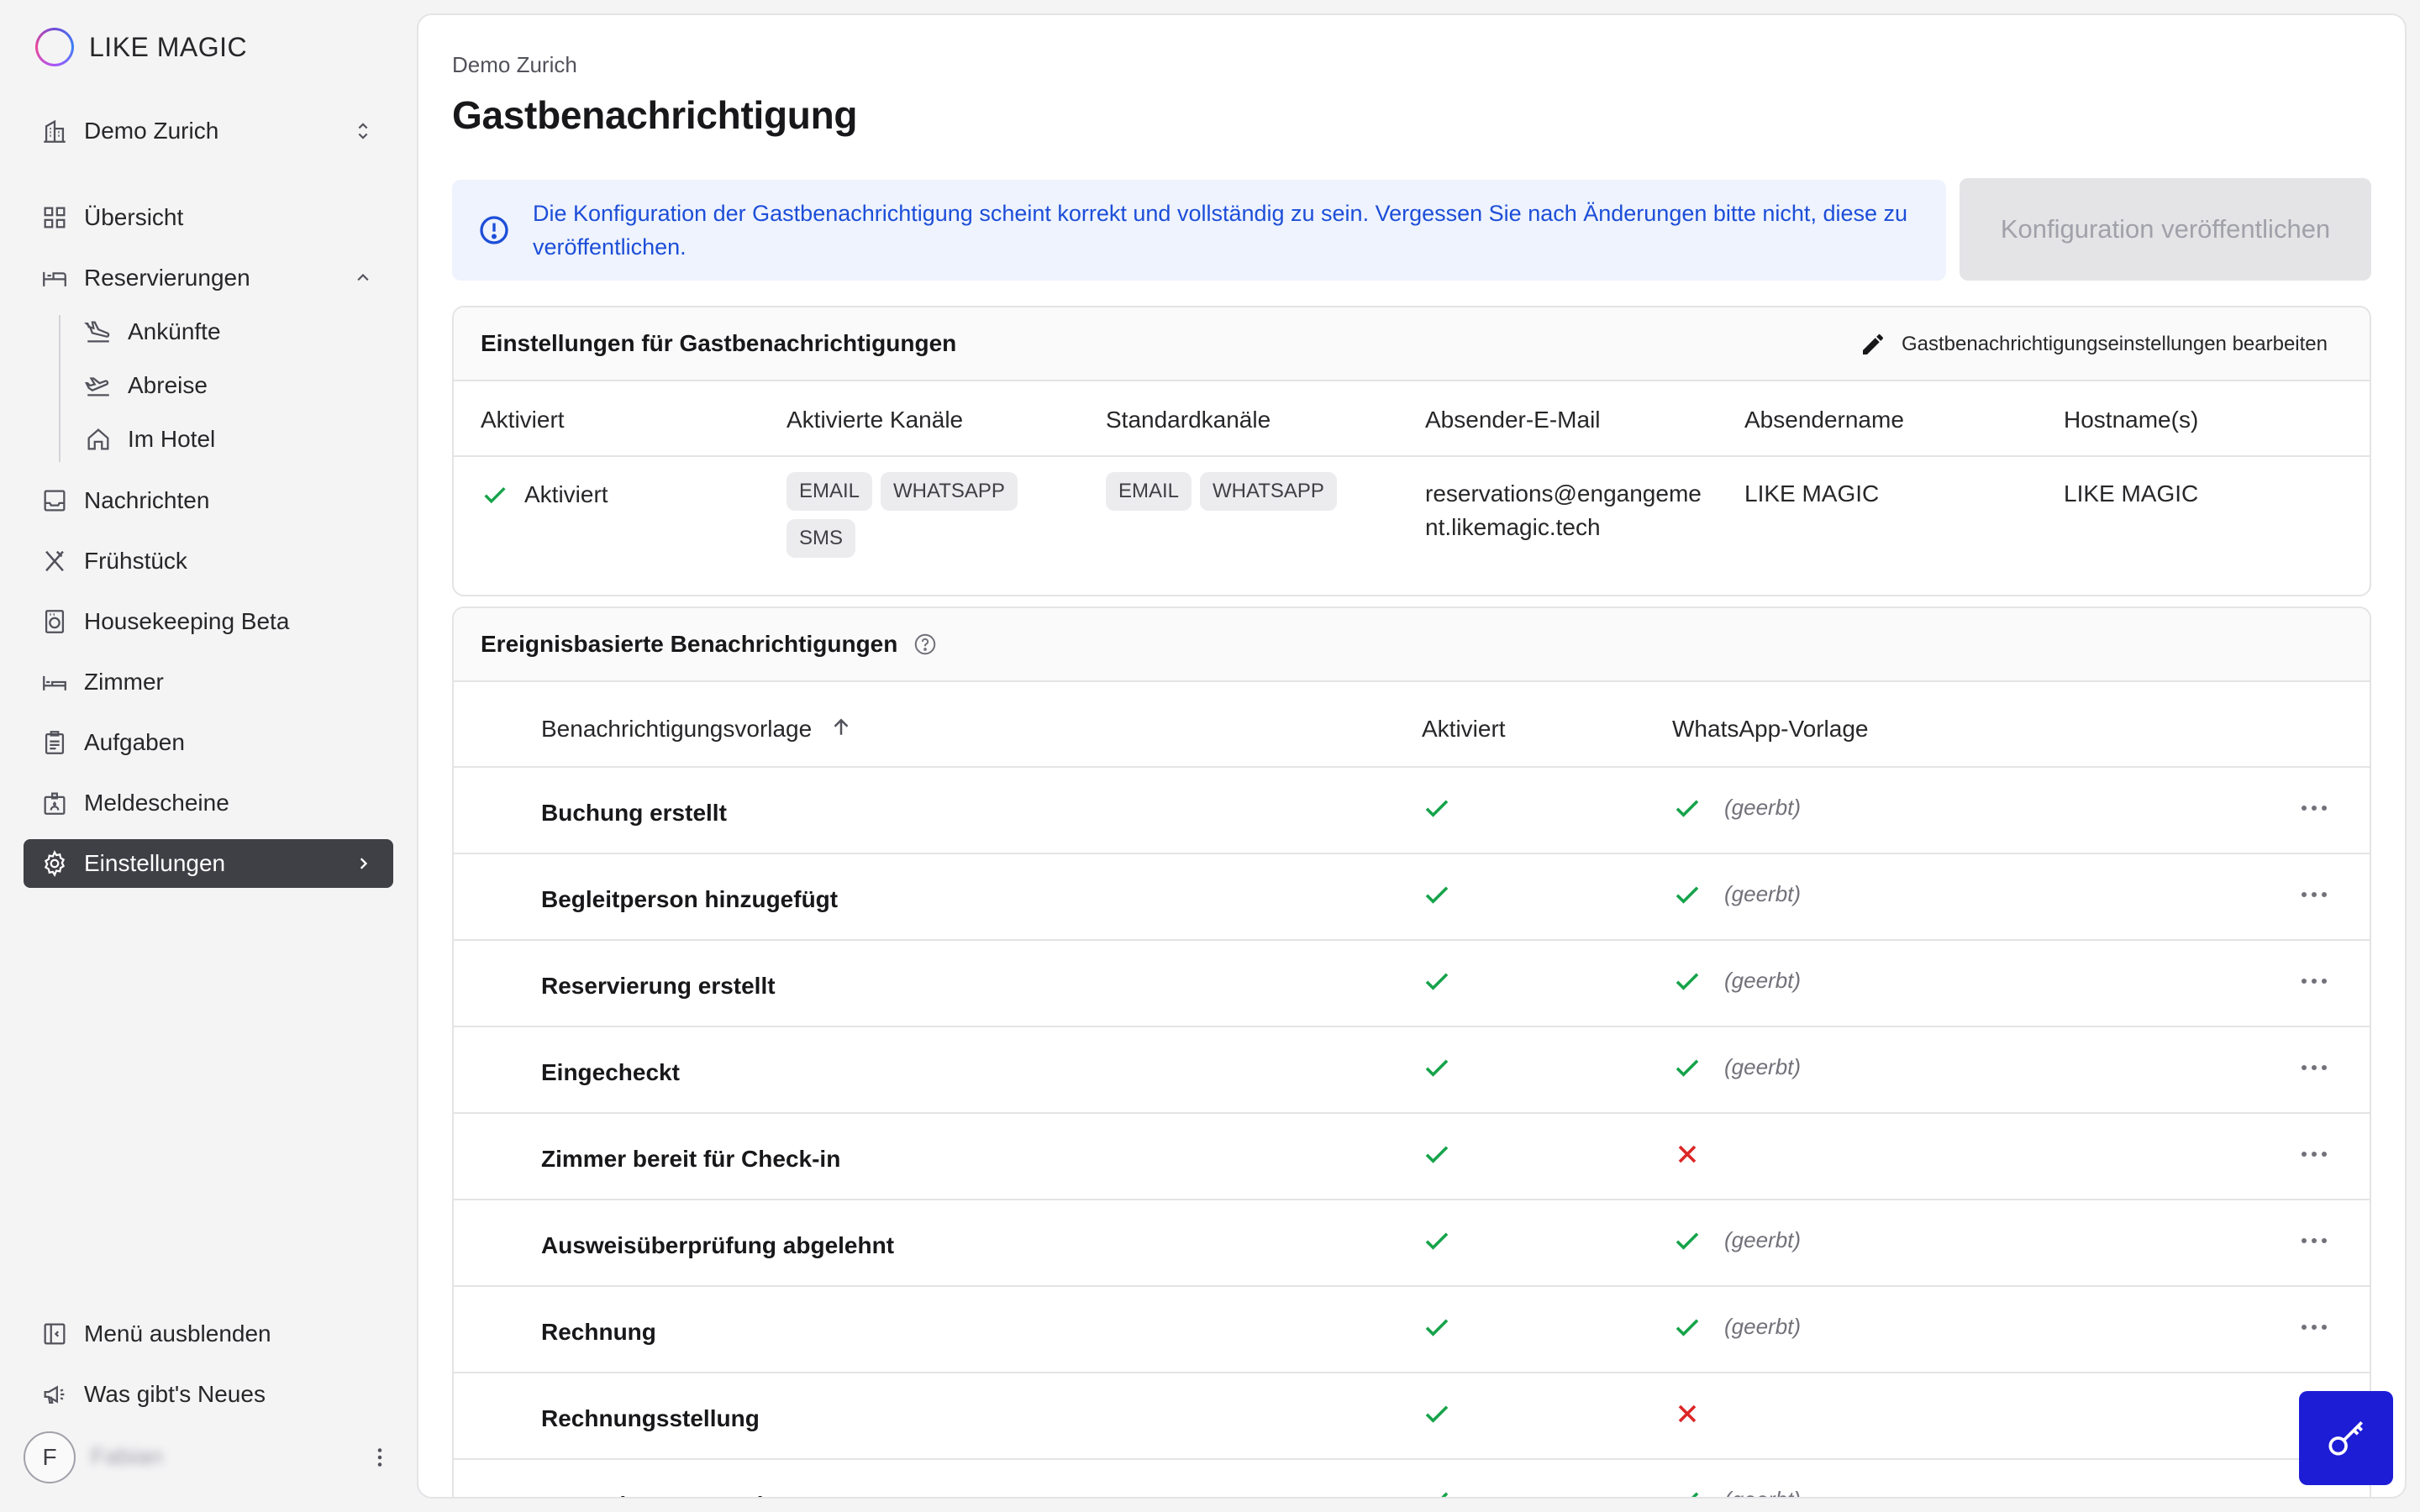  I want to click on sidebar-item-departures: Abreise, so click(232, 385).